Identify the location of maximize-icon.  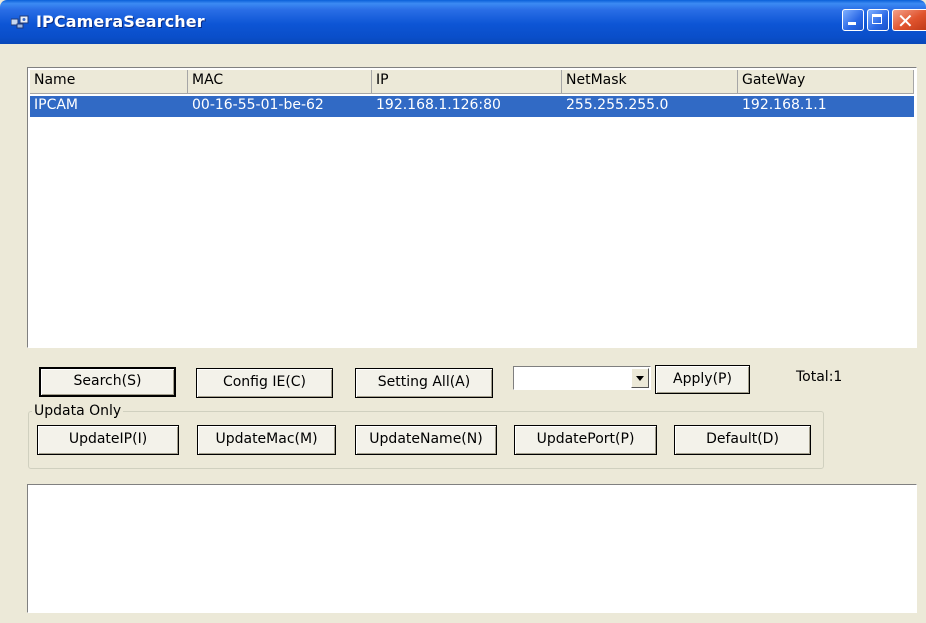
(877, 19).